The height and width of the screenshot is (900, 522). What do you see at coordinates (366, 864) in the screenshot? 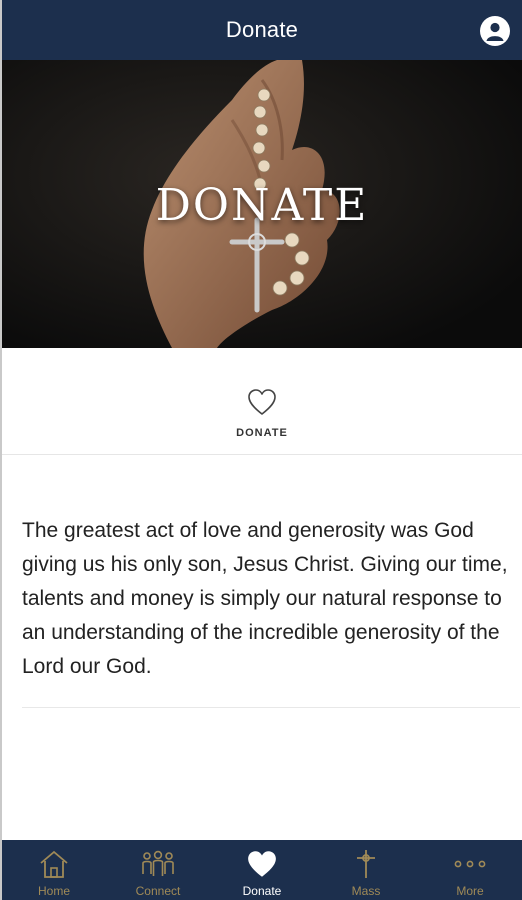
I see `cross-icon` at bounding box center [366, 864].